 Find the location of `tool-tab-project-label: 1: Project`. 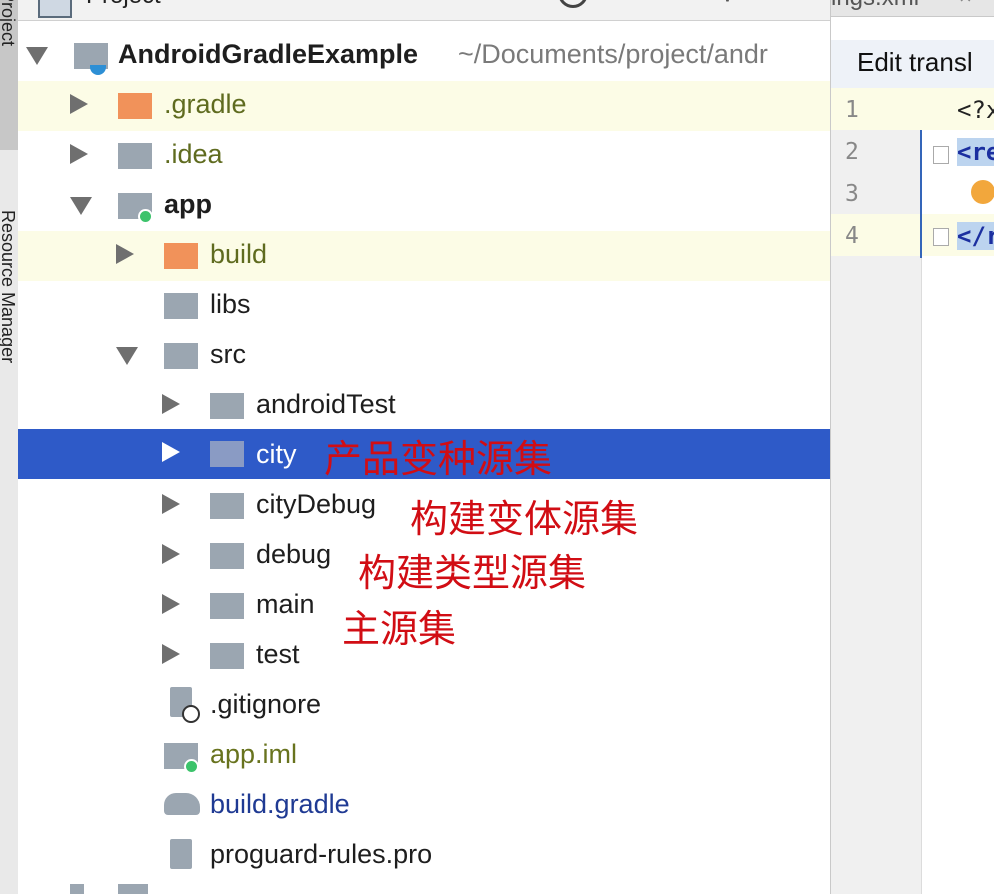

tool-tab-project-label: 1: Project is located at coordinates (9, 23).